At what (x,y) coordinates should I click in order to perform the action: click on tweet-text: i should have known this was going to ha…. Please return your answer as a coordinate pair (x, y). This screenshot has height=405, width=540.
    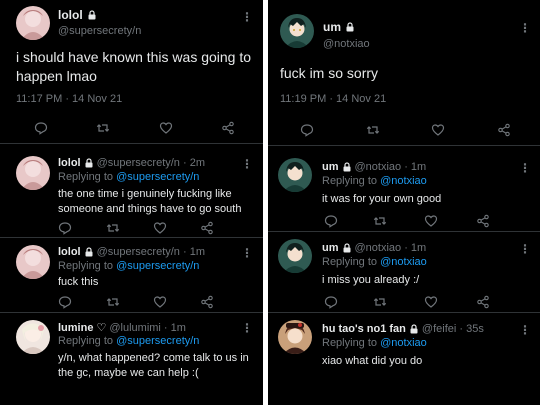
    Looking at the image, I should click on (134, 66).